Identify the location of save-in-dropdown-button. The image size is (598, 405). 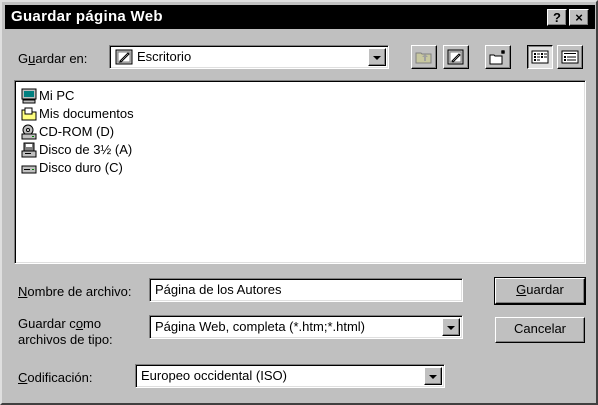
(377, 57).